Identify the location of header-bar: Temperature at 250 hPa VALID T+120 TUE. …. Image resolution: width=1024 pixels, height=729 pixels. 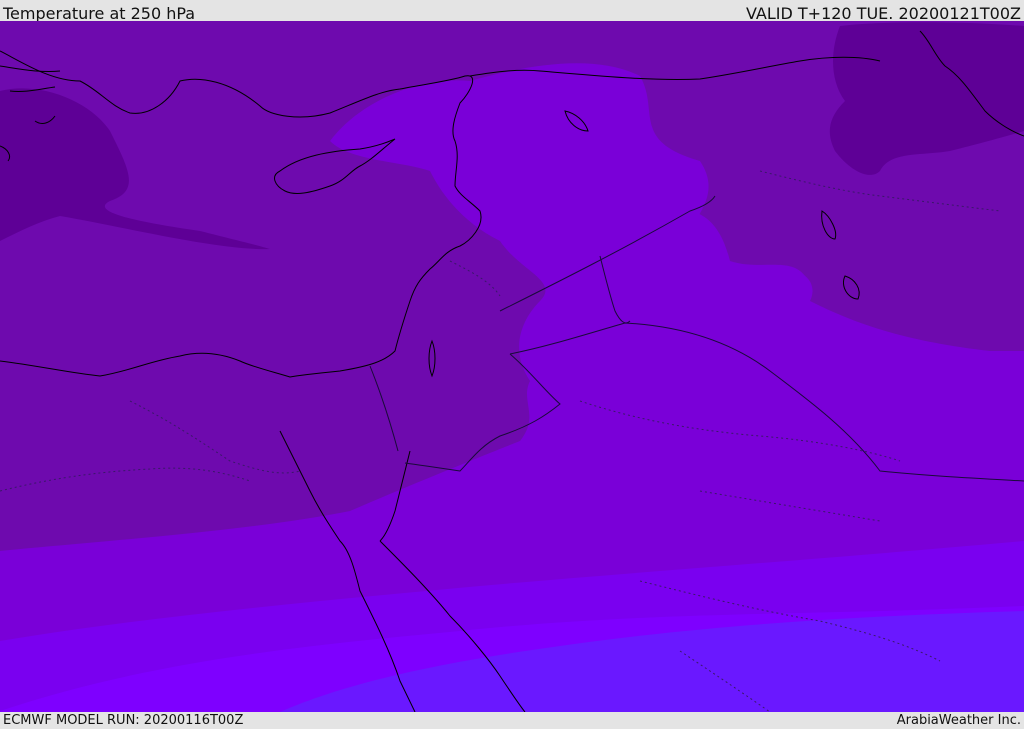
(512, 11).